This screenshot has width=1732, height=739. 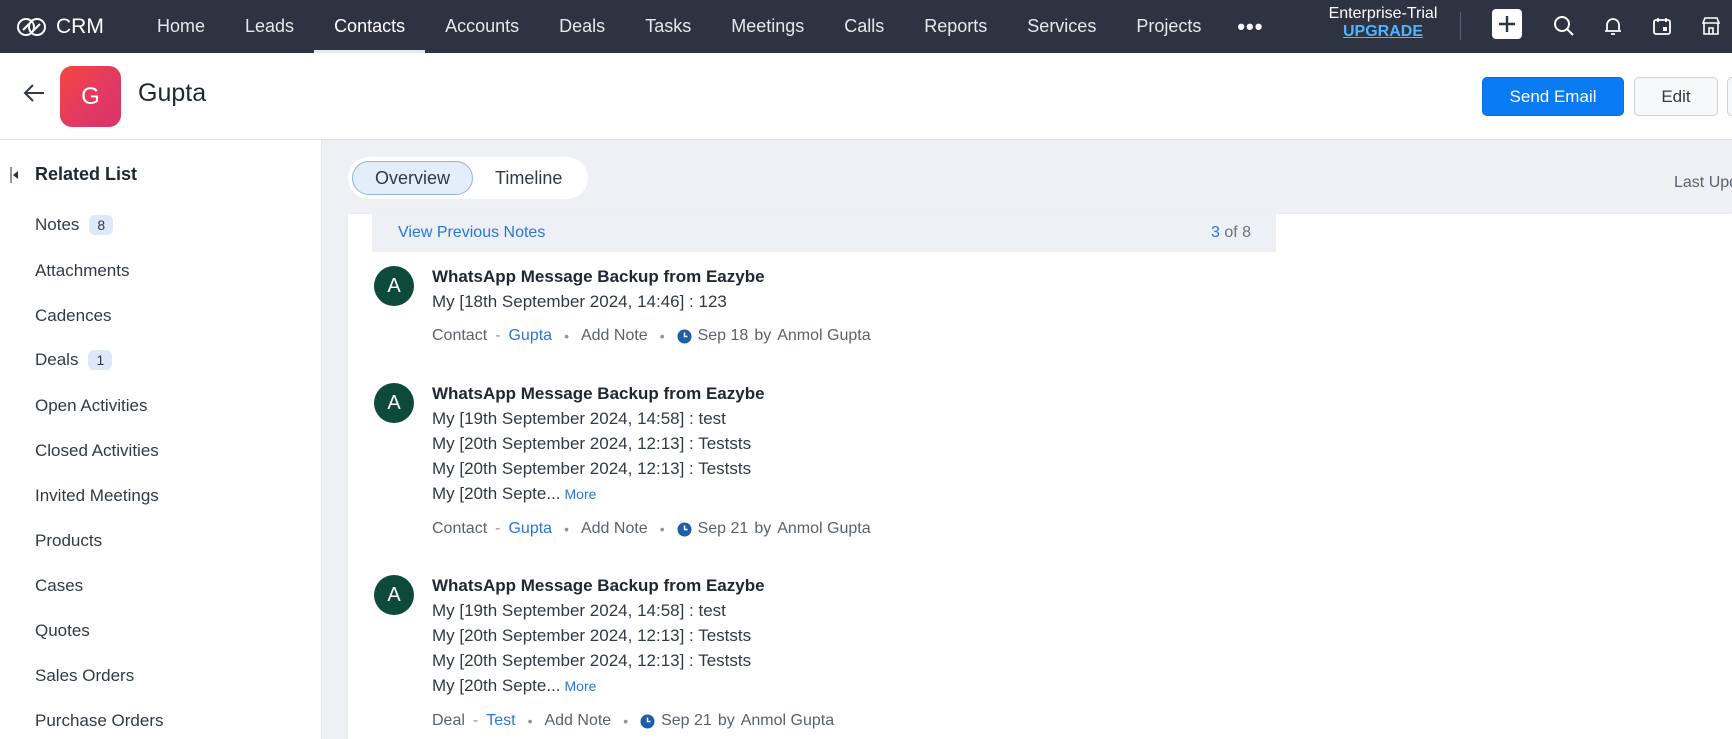 I want to click on nav-leads: Leads, so click(x=269, y=26).